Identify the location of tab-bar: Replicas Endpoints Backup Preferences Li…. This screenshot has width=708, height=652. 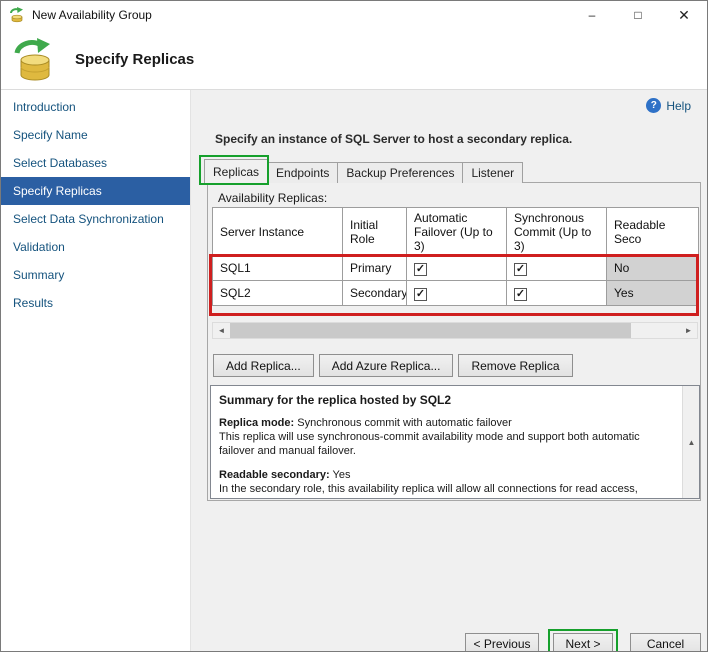
(364, 171).